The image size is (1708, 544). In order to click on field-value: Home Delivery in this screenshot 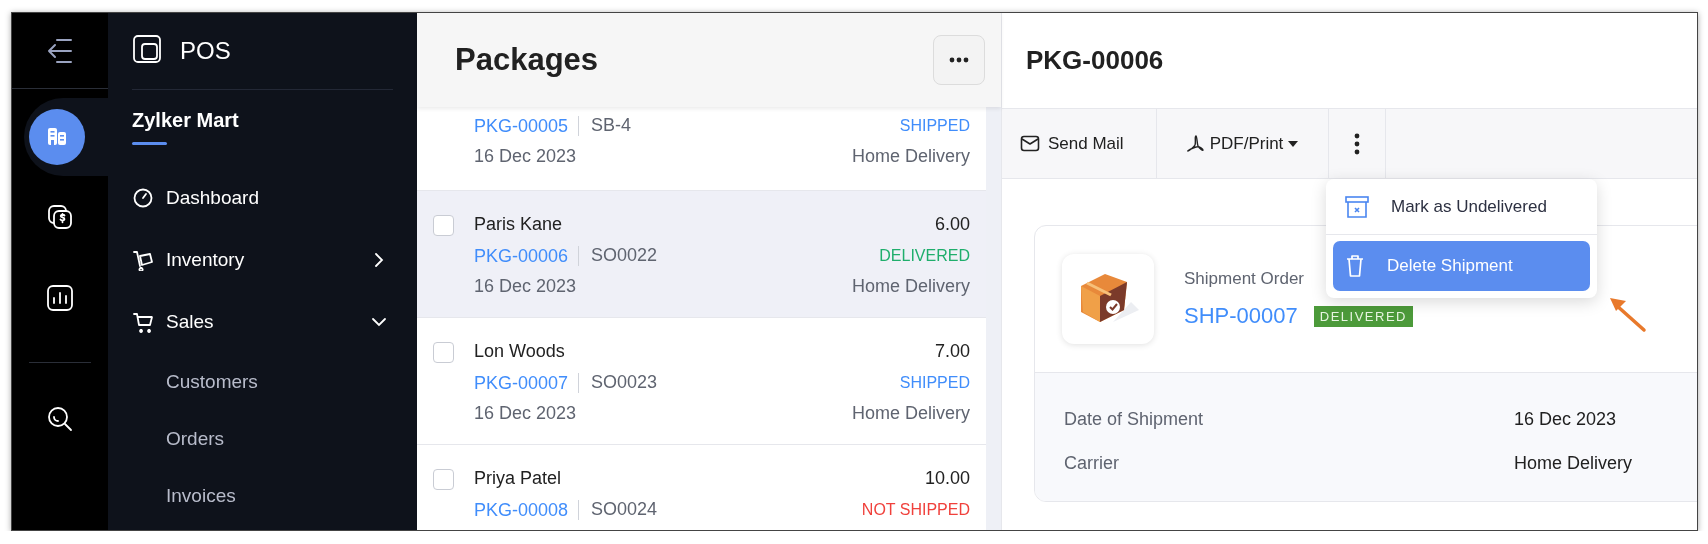, I will do `click(1573, 463)`.